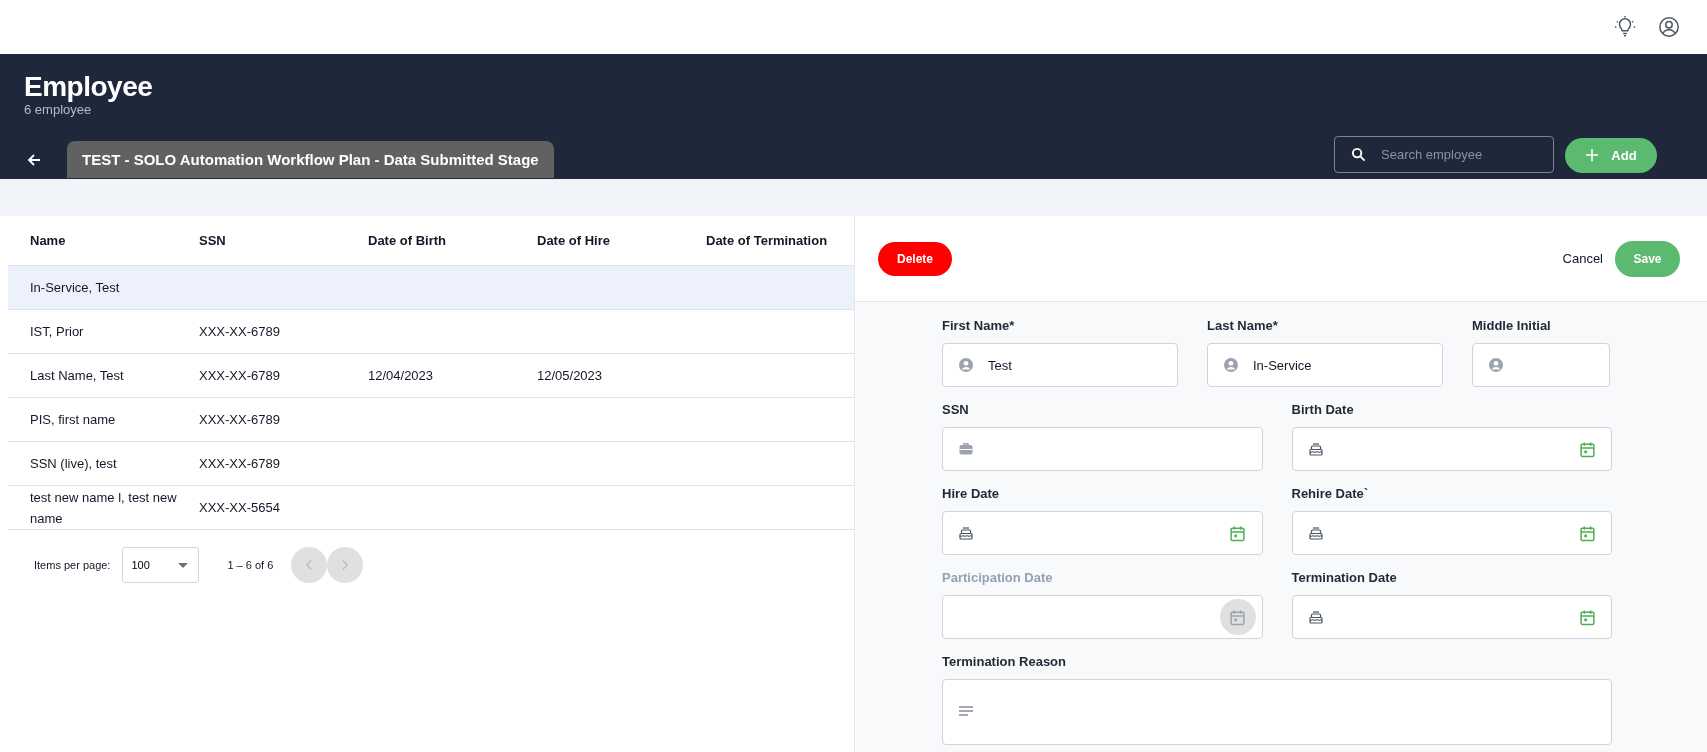 This screenshot has width=1707, height=752. I want to click on table-cell-text: 12/05/2023, so click(570, 376).